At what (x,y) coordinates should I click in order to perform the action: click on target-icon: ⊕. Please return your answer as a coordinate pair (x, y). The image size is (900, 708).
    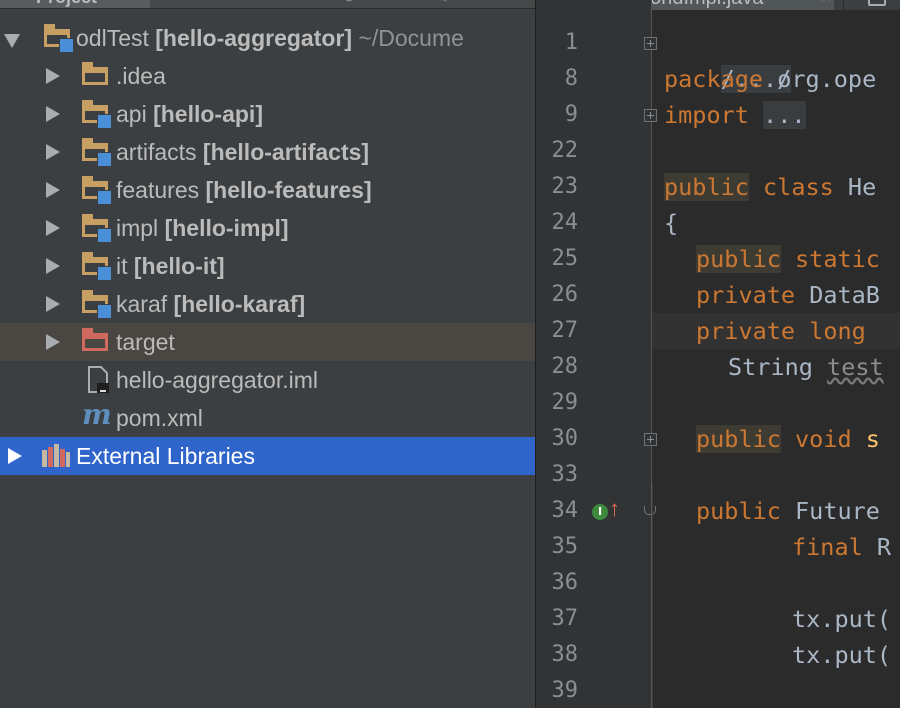
    Looking at the image, I should click on (349, 3).